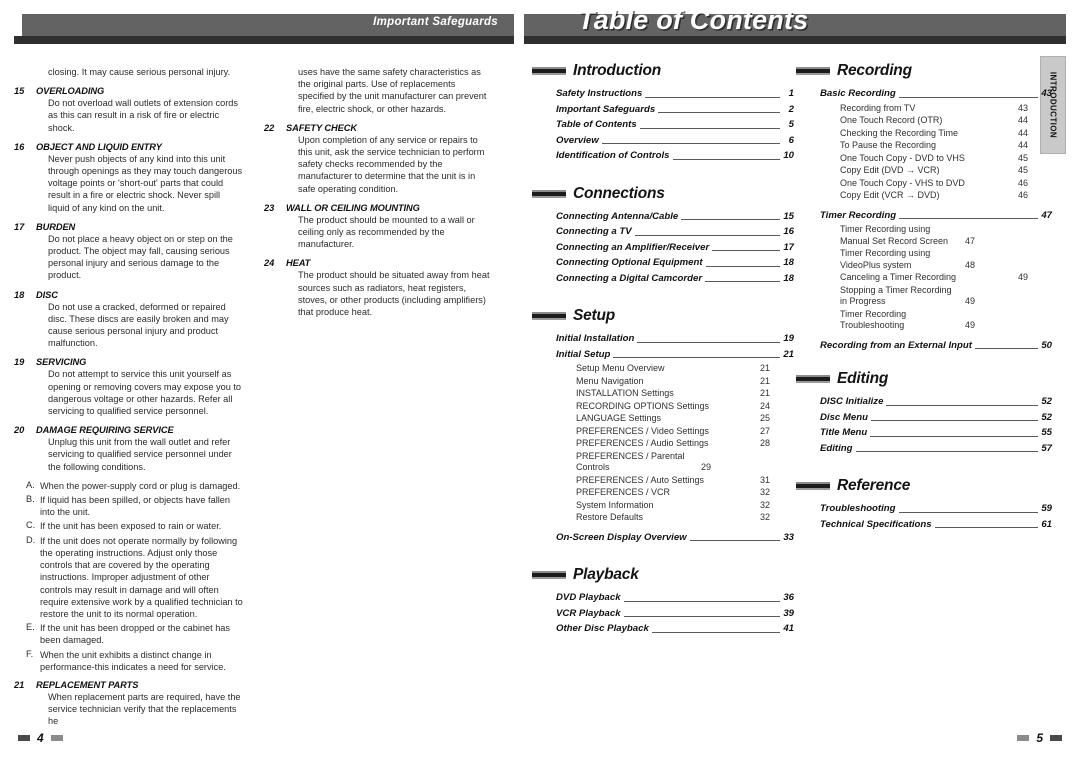 Image resolution: width=1080 pixels, height=763 pixels. What do you see at coordinates (685, 493) in the screenshot?
I see `toc-subentry: PREFERENCES / VCR 32` at bounding box center [685, 493].